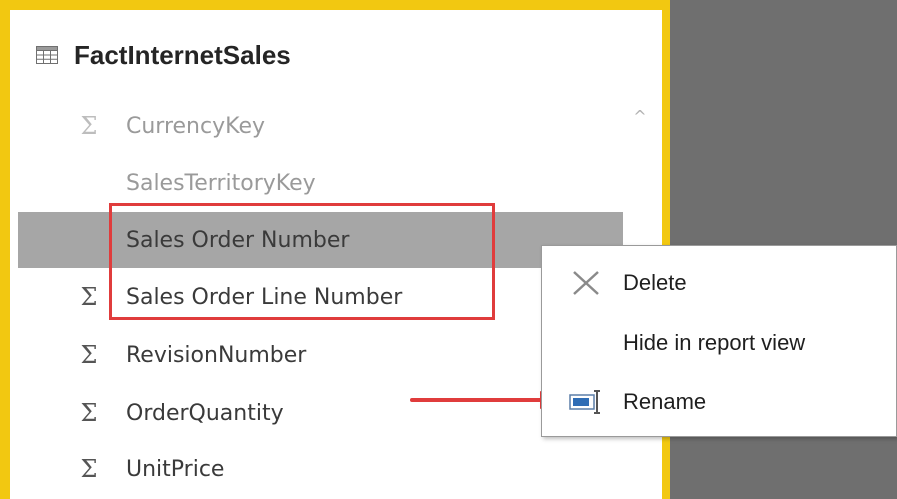  What do you see at coordinates (584, 402) in the screenshot?
I see `rename-icon` at bounding box center [584, 402].